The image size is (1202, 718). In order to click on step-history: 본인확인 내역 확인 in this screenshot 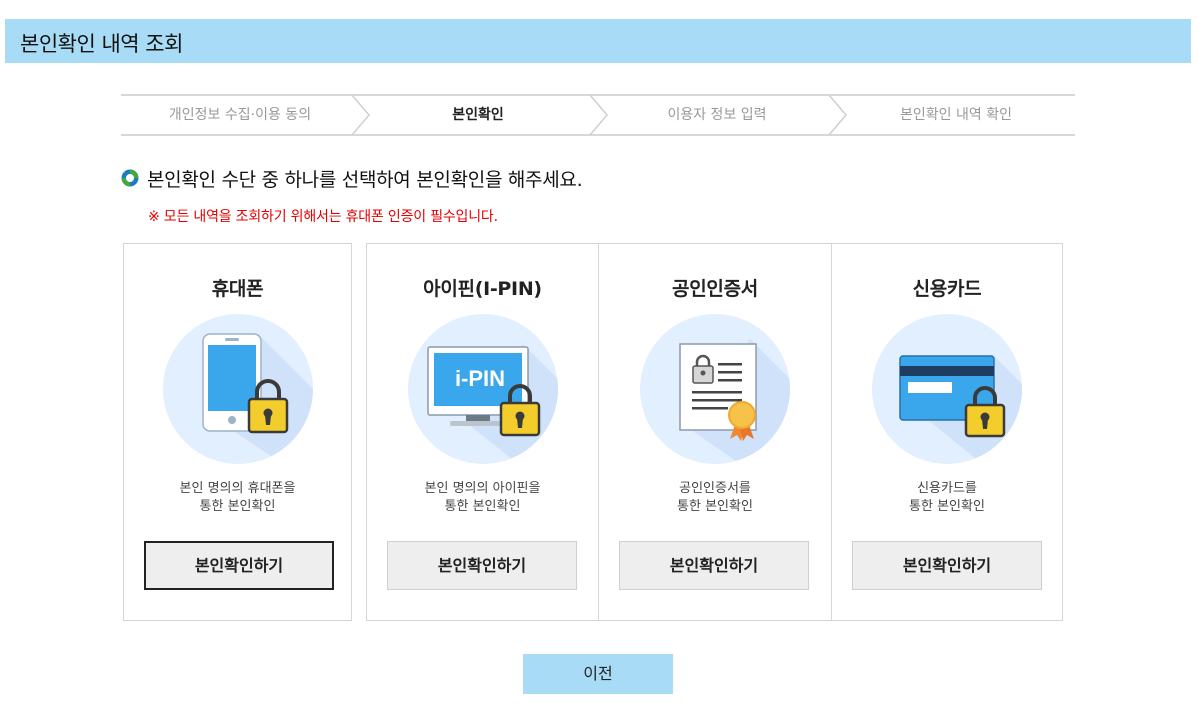, I will do `click(956, 115)`.